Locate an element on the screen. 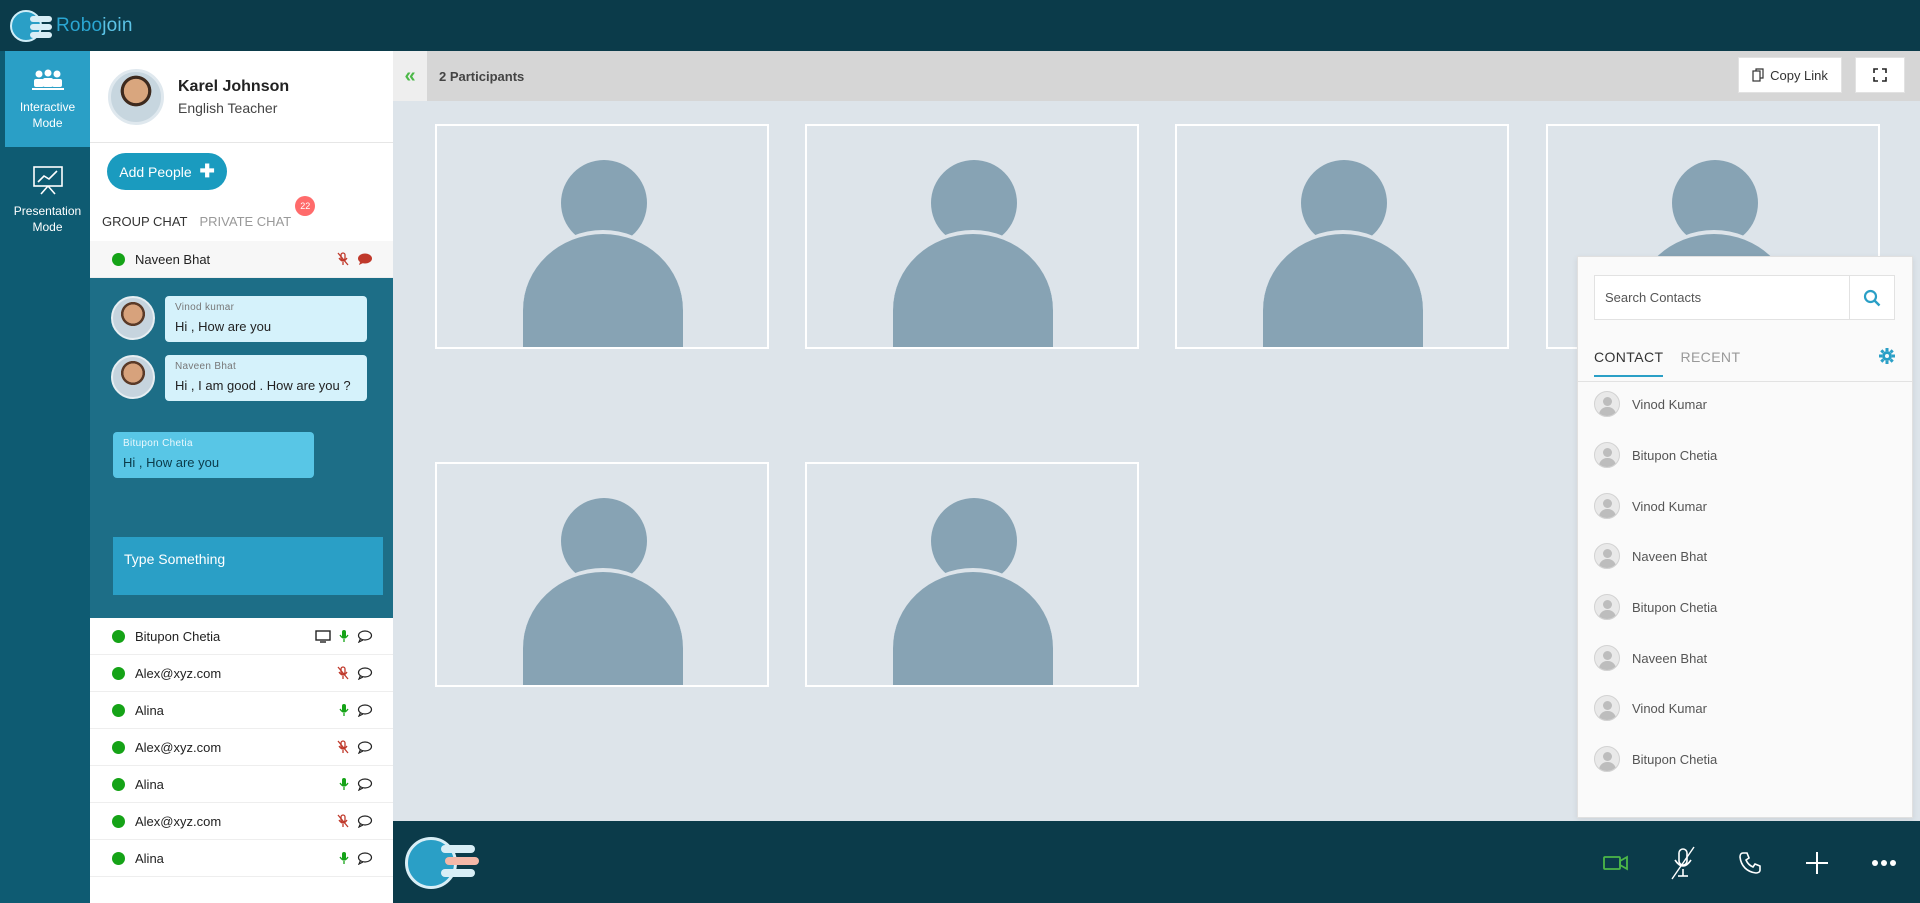 This screenshot has height=903, width=1920. tab-recent: RECENT is located at coordinates (1710, 363).